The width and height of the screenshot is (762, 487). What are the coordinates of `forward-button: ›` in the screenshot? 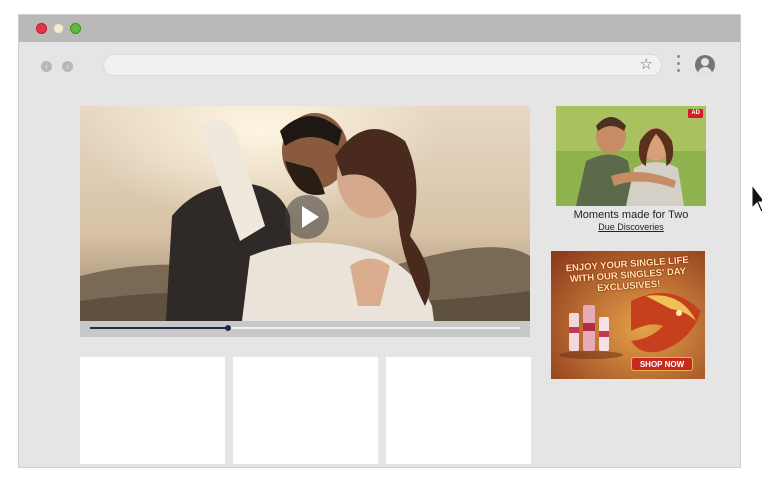 It's located at (67, 66).